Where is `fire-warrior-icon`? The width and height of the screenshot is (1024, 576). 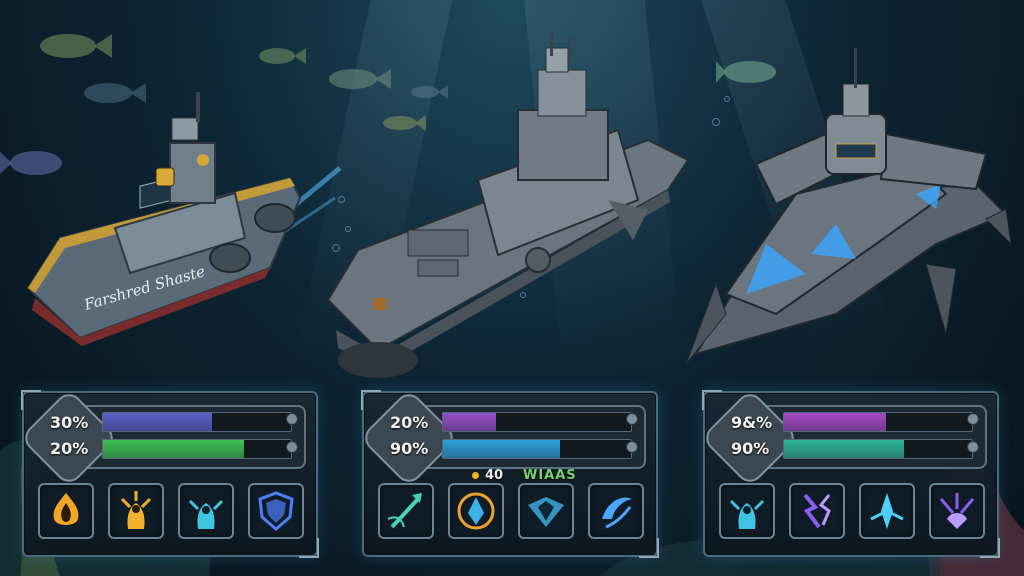
fire-warrior-icon is located at coordinates (136, 510).